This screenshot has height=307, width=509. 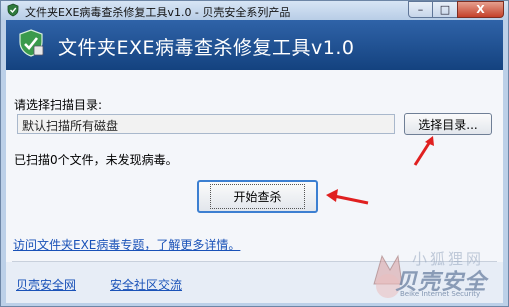 What do you see at coordinates (13, 10) in the screenshot?
I see `app-shield-icon` at bounding box center [13, 10].